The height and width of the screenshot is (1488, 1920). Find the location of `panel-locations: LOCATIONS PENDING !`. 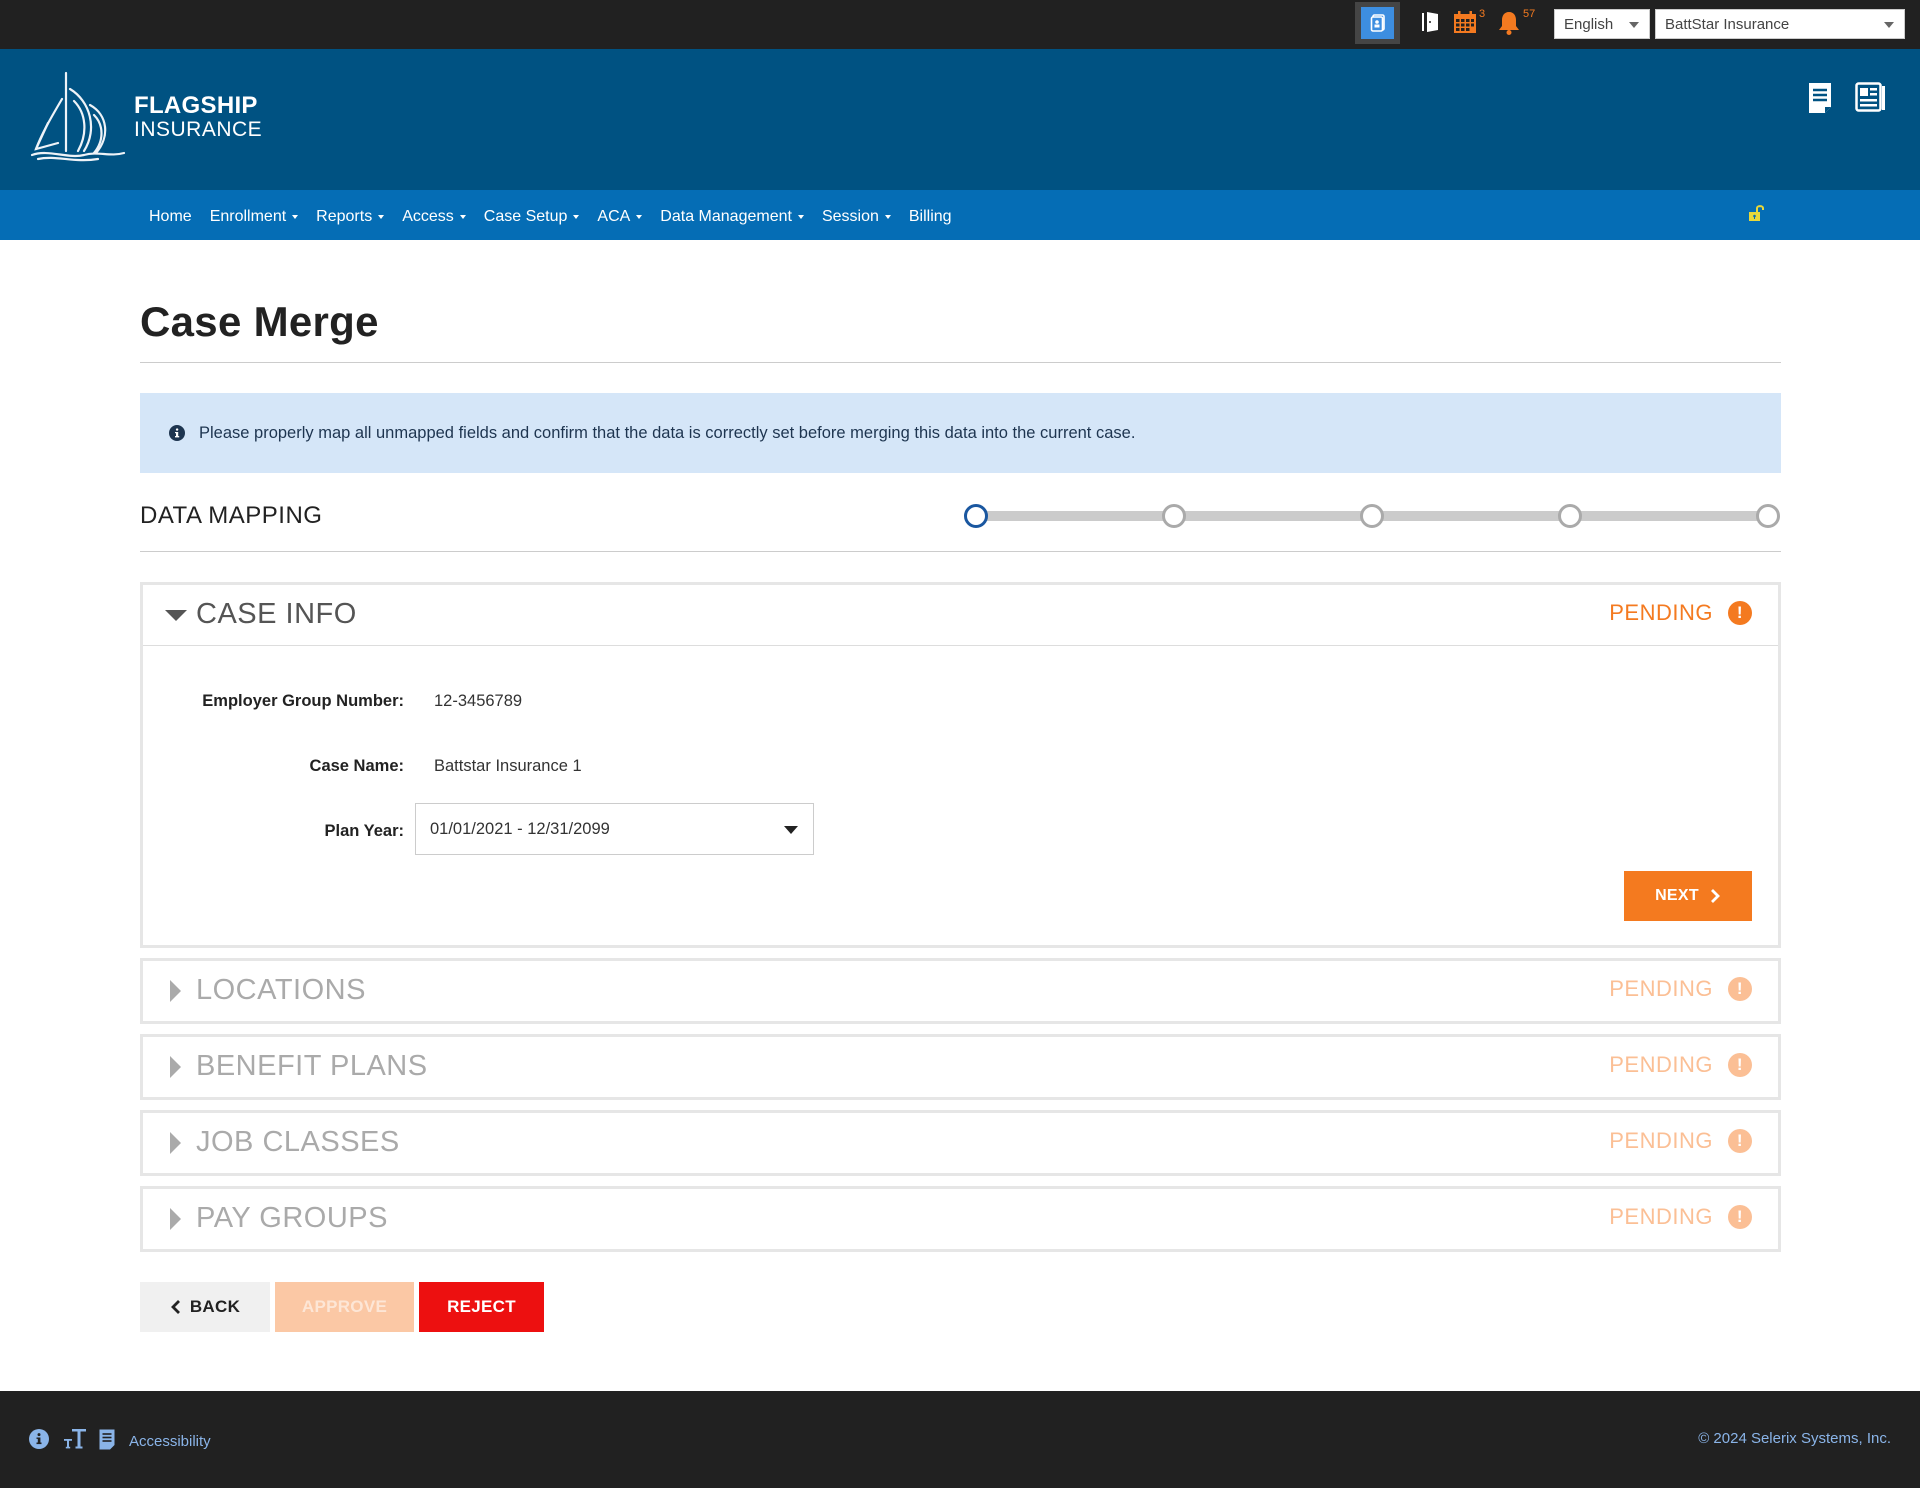

panel-locations: LOCATIONS PENDING ! is located at coordinates (960, 991).